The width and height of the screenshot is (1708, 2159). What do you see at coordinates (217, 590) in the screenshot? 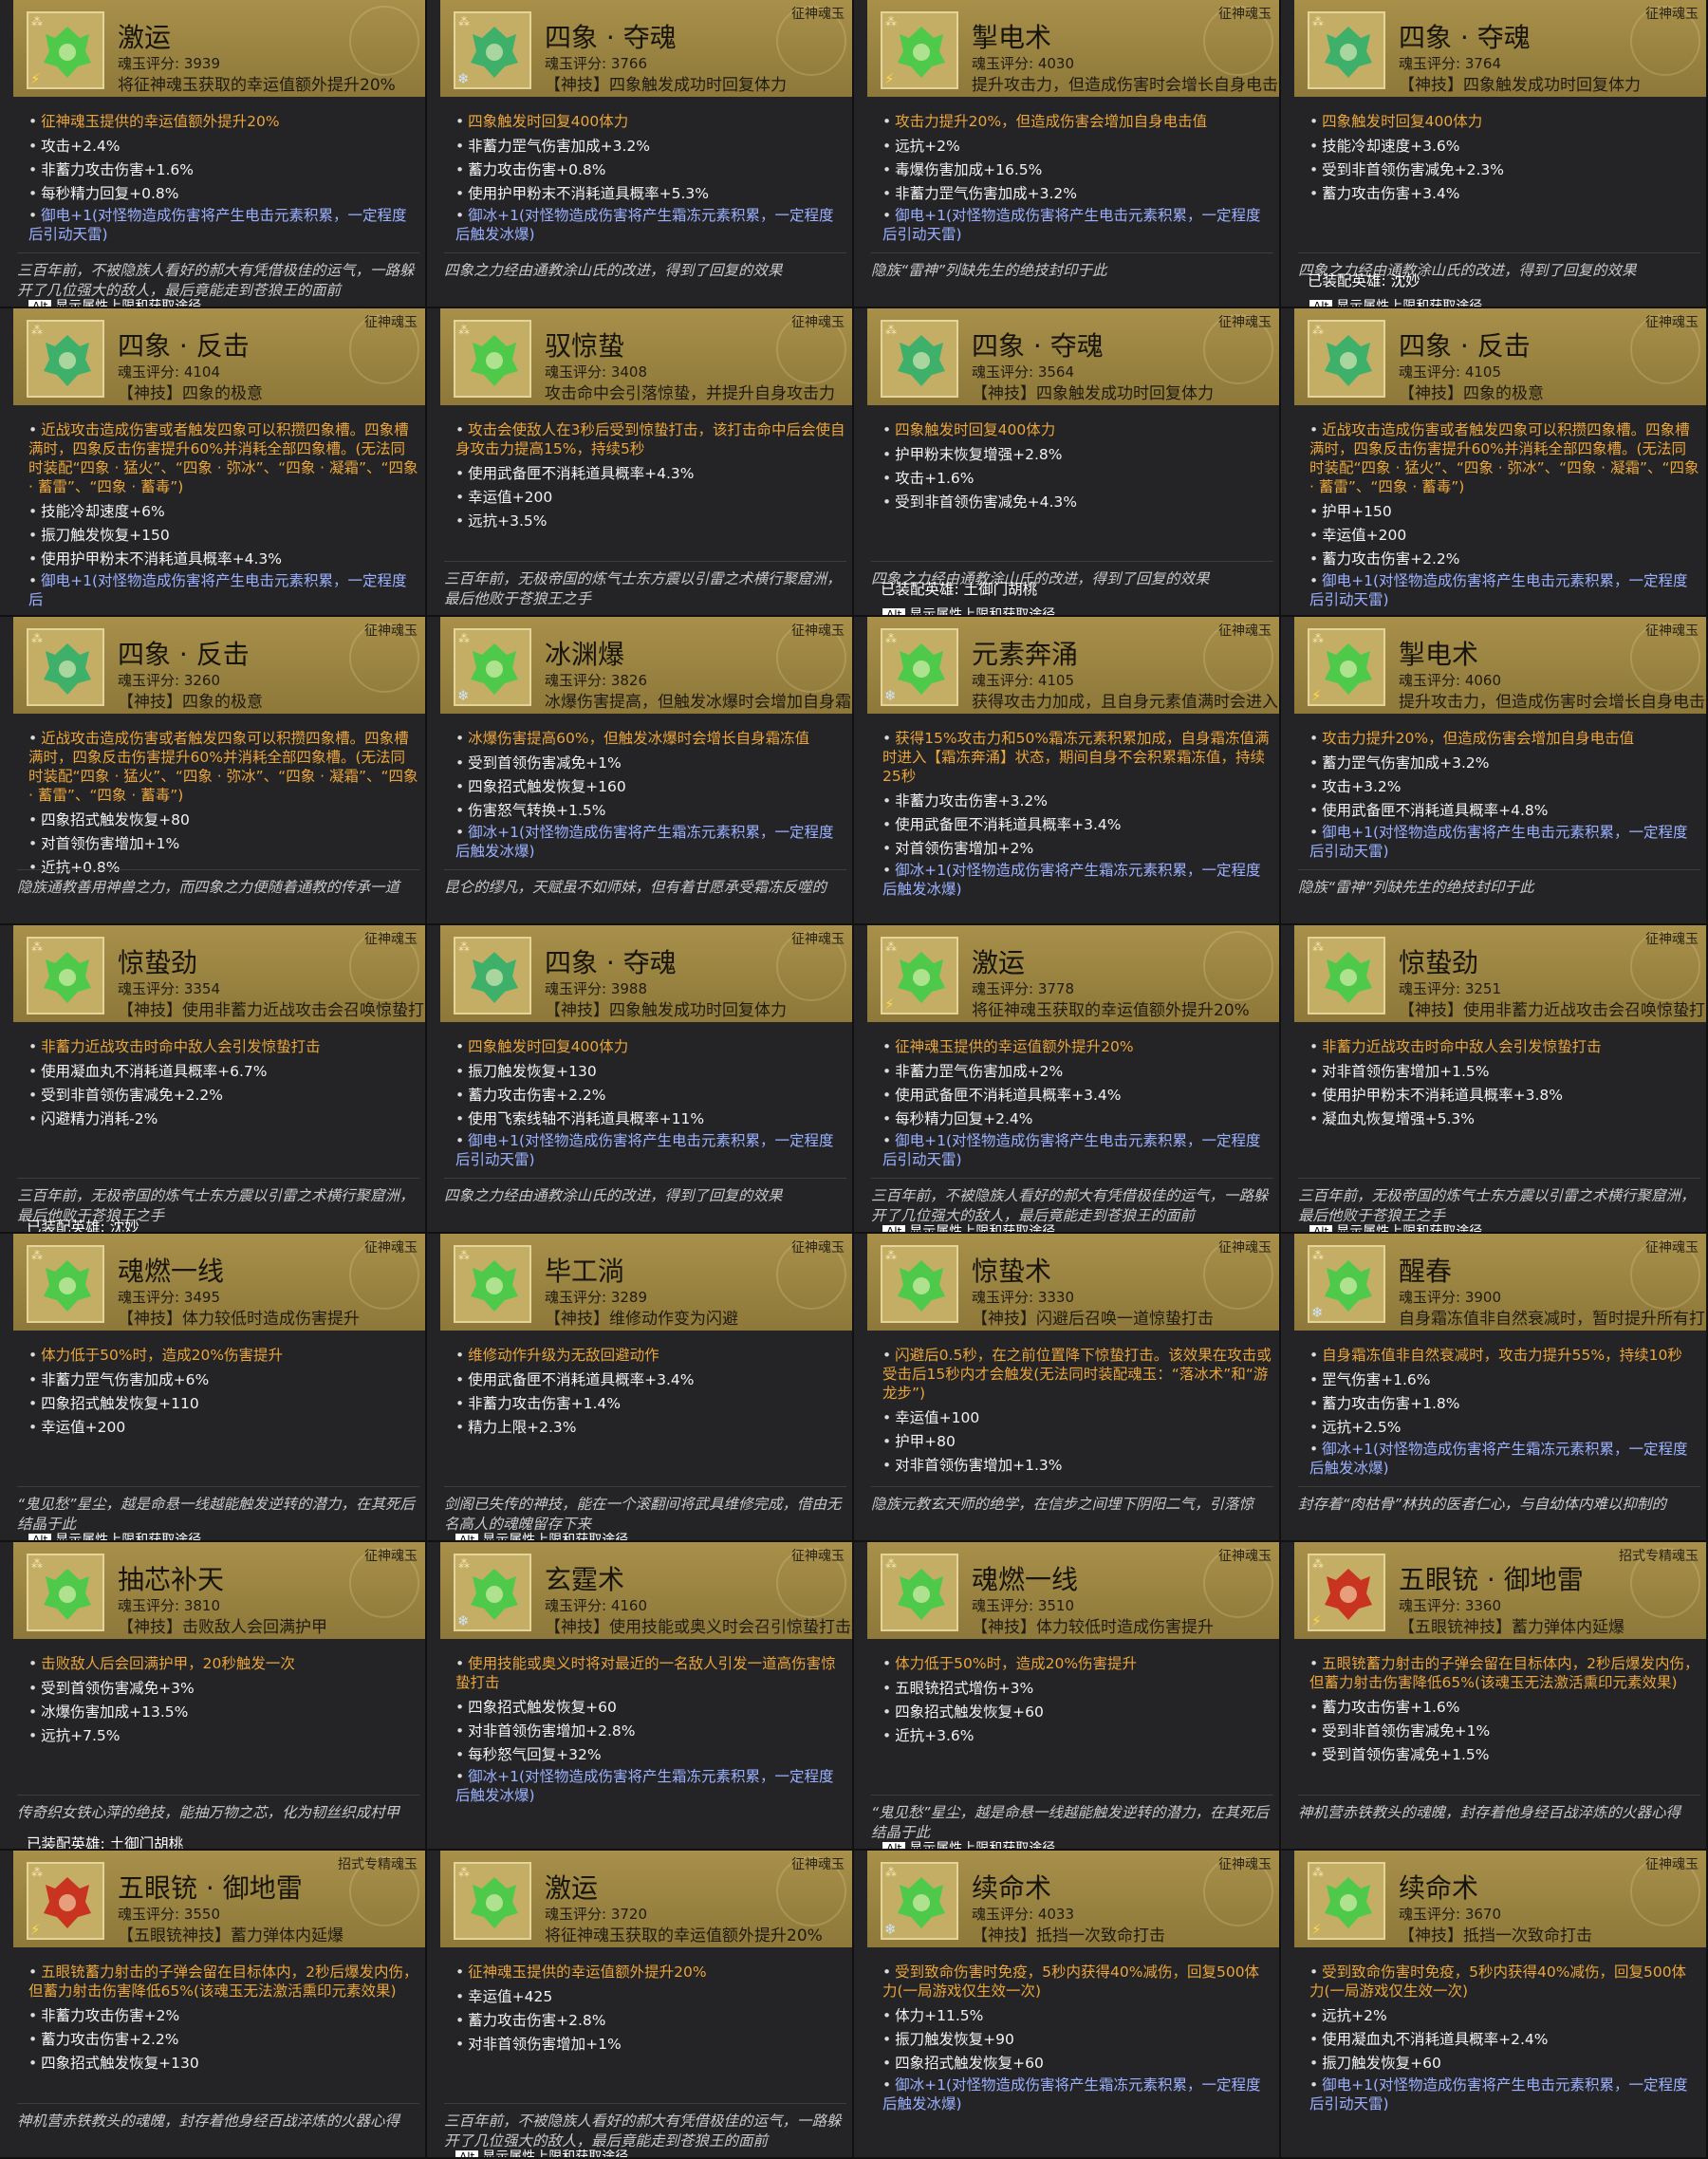
I see `line-text: 御电+1(对怪物造成伤害将产生电击元素积累，一定程度后` at bounding box center [217, 590].